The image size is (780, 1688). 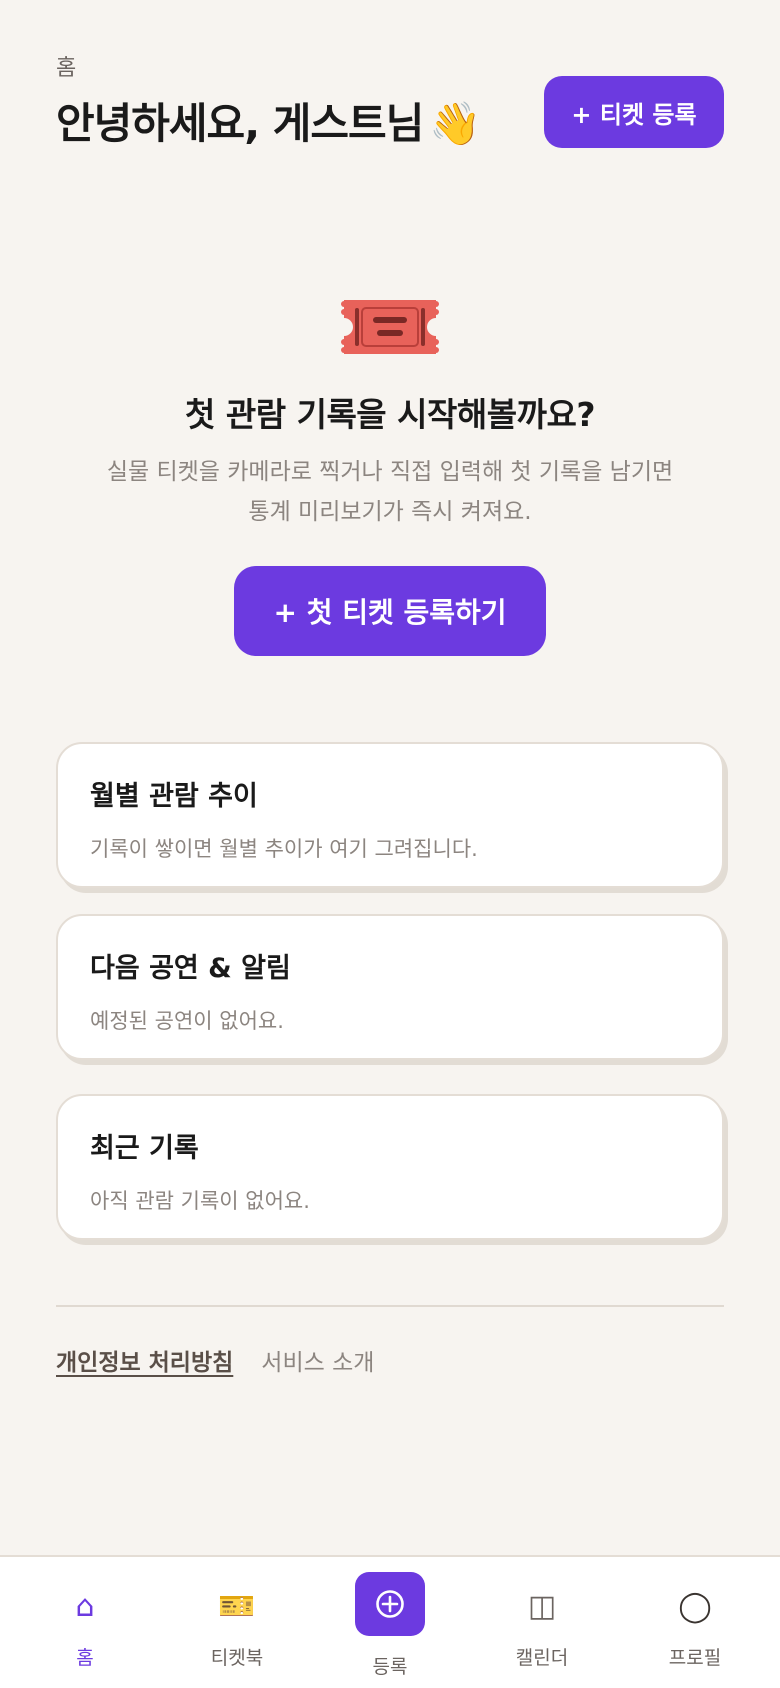 I want to click on footer-divider, so click(x=390, y=1306).